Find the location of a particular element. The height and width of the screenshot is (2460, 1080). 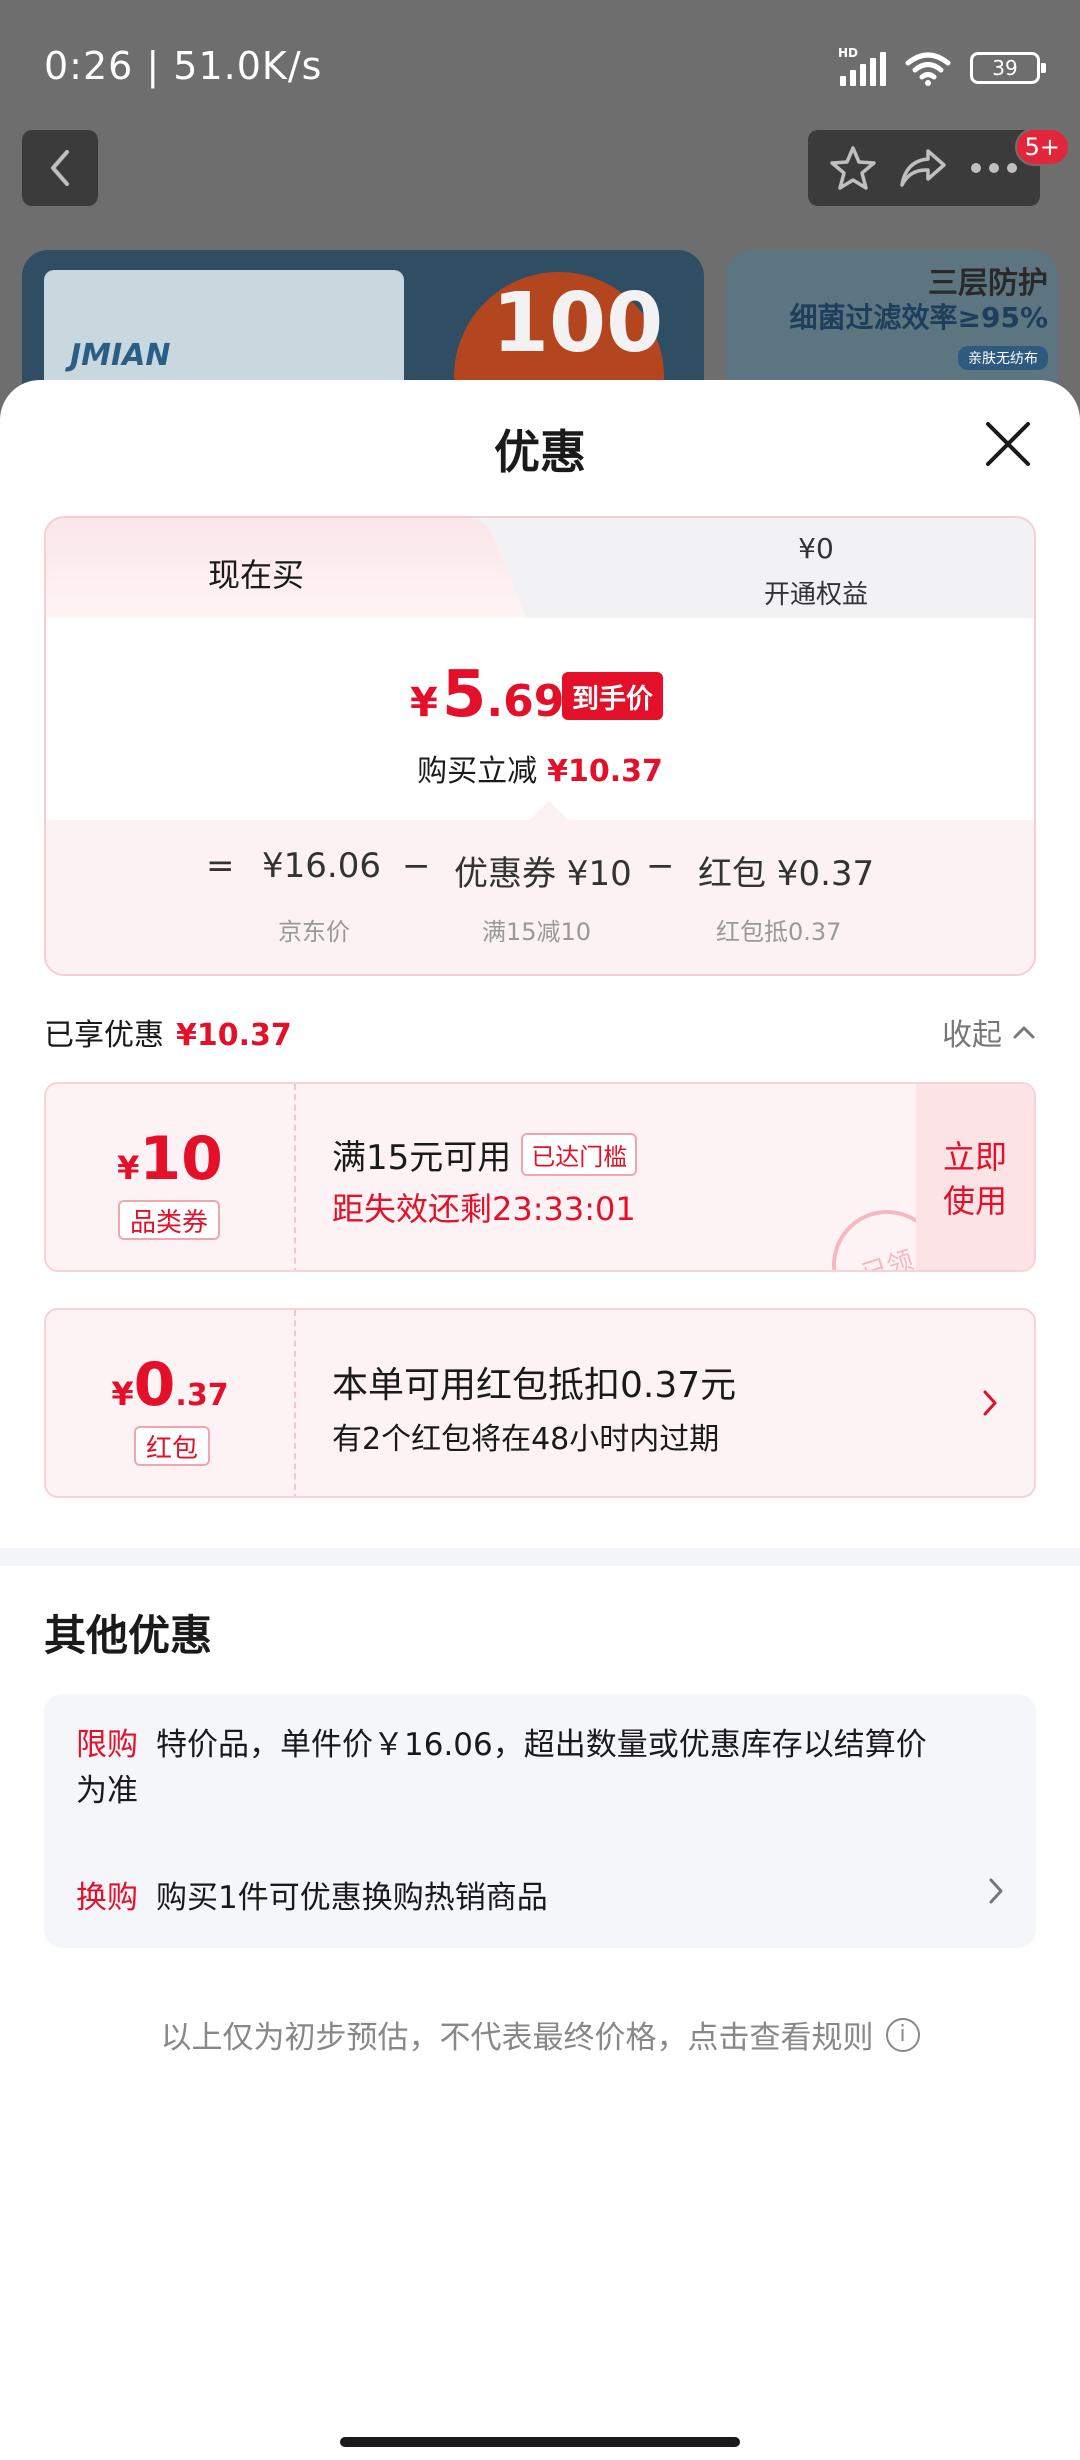

top-action-group is located at coordinates (924, 168).